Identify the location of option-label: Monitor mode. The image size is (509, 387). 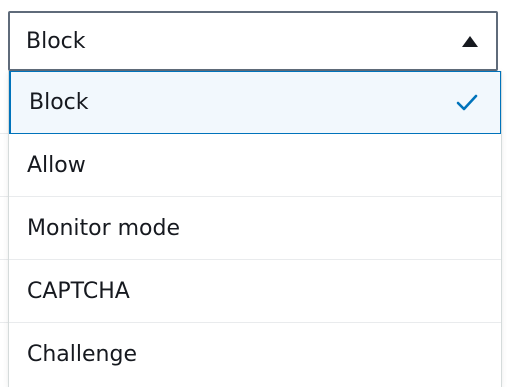
(104, 228).